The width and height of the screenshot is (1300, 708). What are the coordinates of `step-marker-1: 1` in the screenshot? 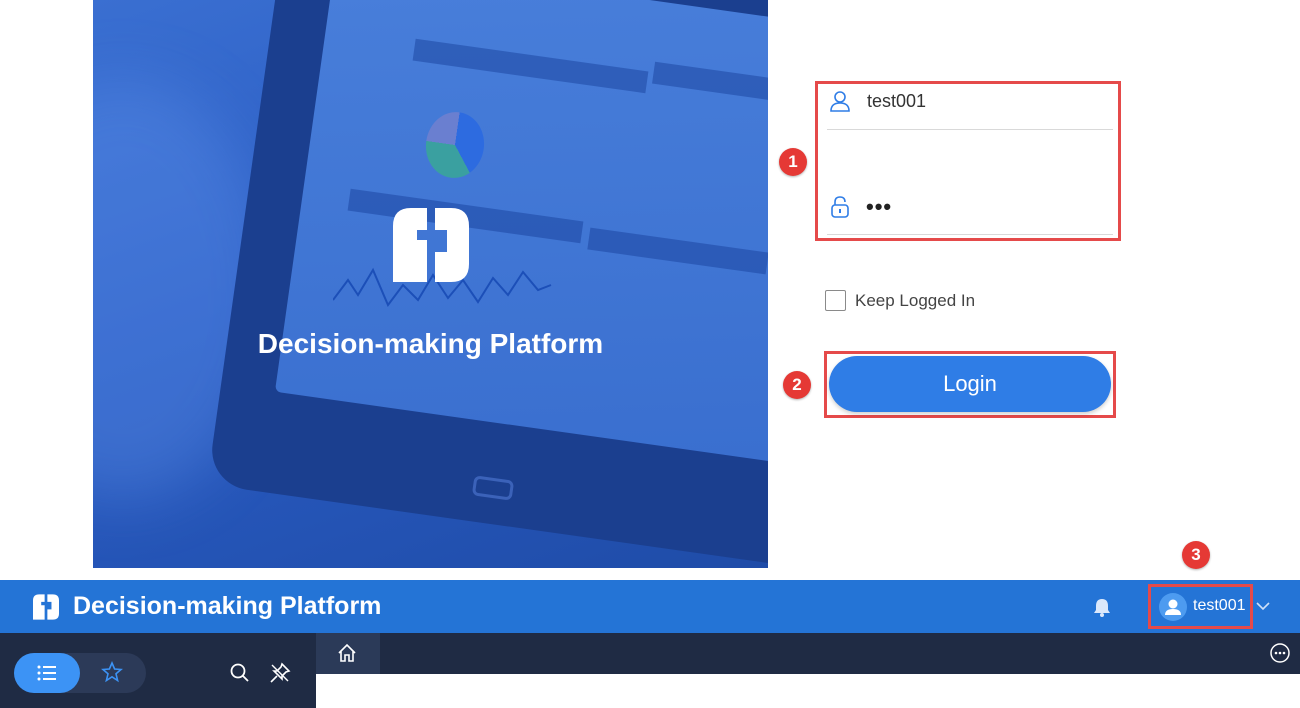 It's located at (793, 162).